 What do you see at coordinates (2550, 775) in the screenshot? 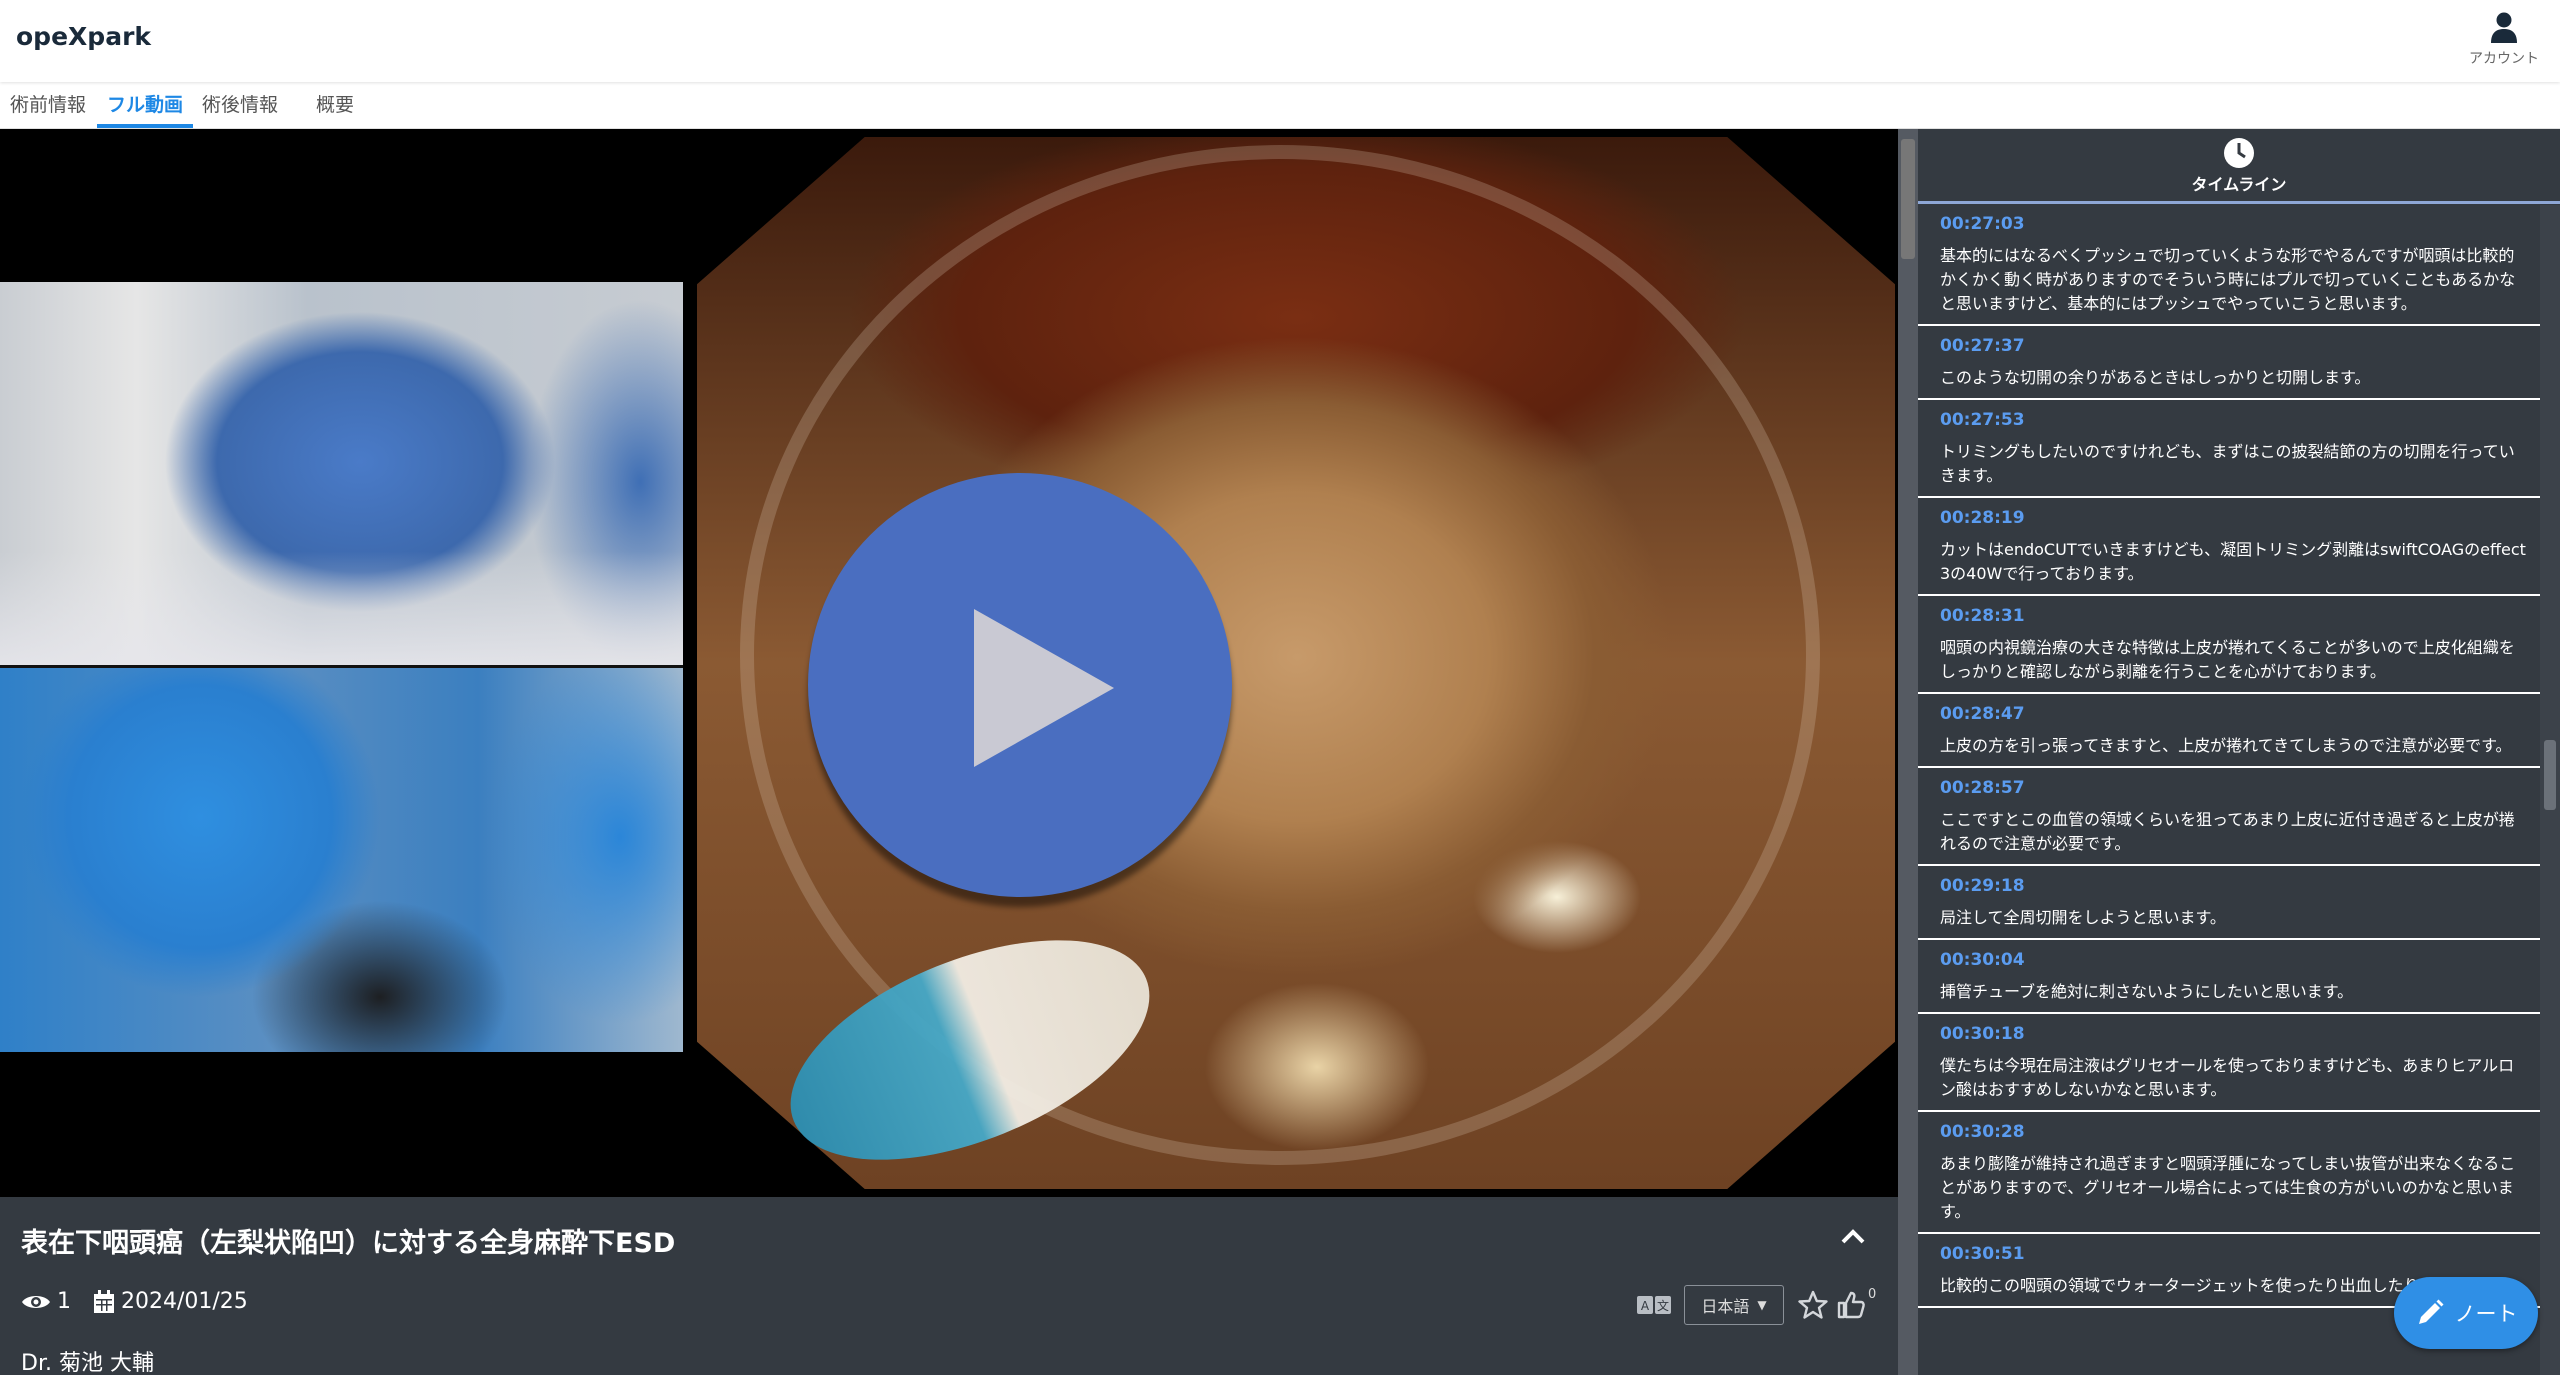
I see `timeline-scrollbar-thumb` at bounding box center [2550, 775].